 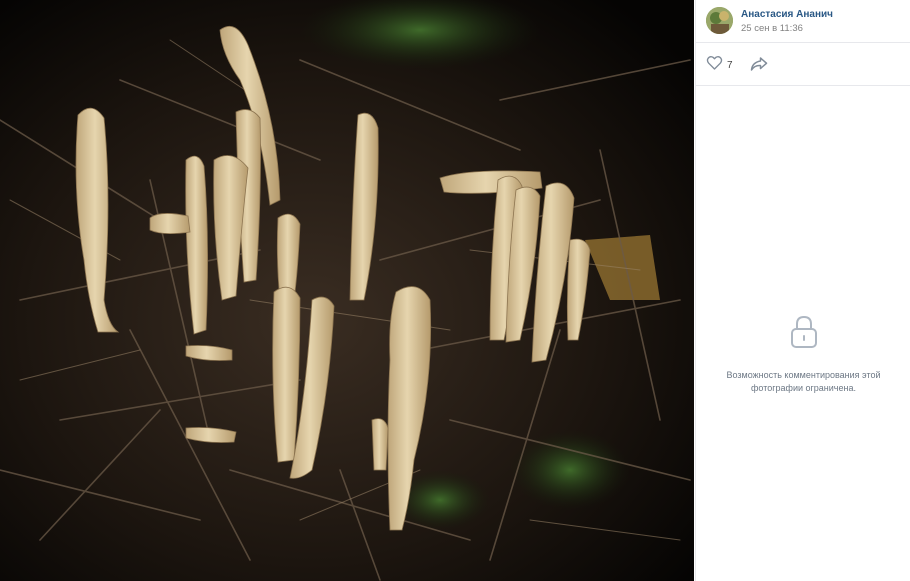 I want to click on share-arrow-icon, so click(x=759, y=66).